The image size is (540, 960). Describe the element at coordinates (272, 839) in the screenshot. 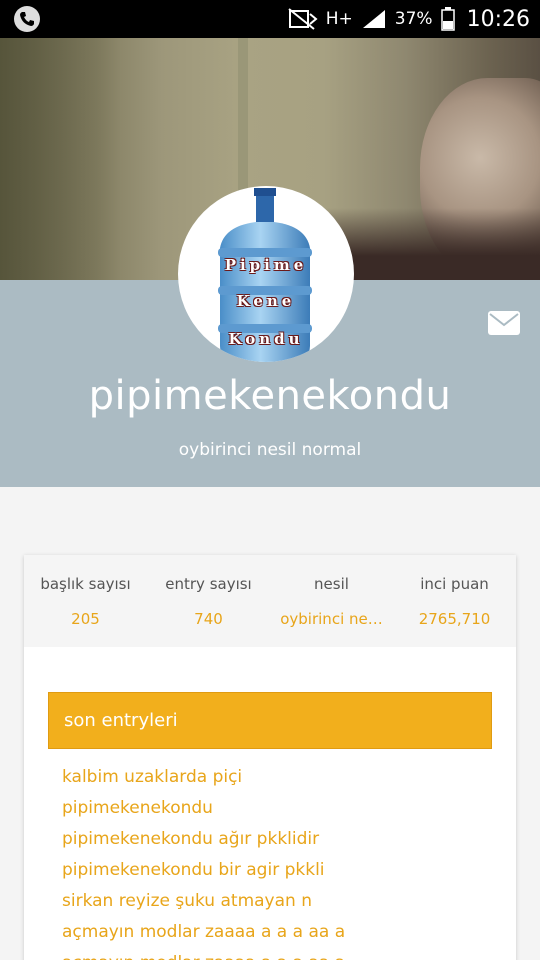

I see `entry-link: pipimekenekondu ağır pkklidir` at that location.